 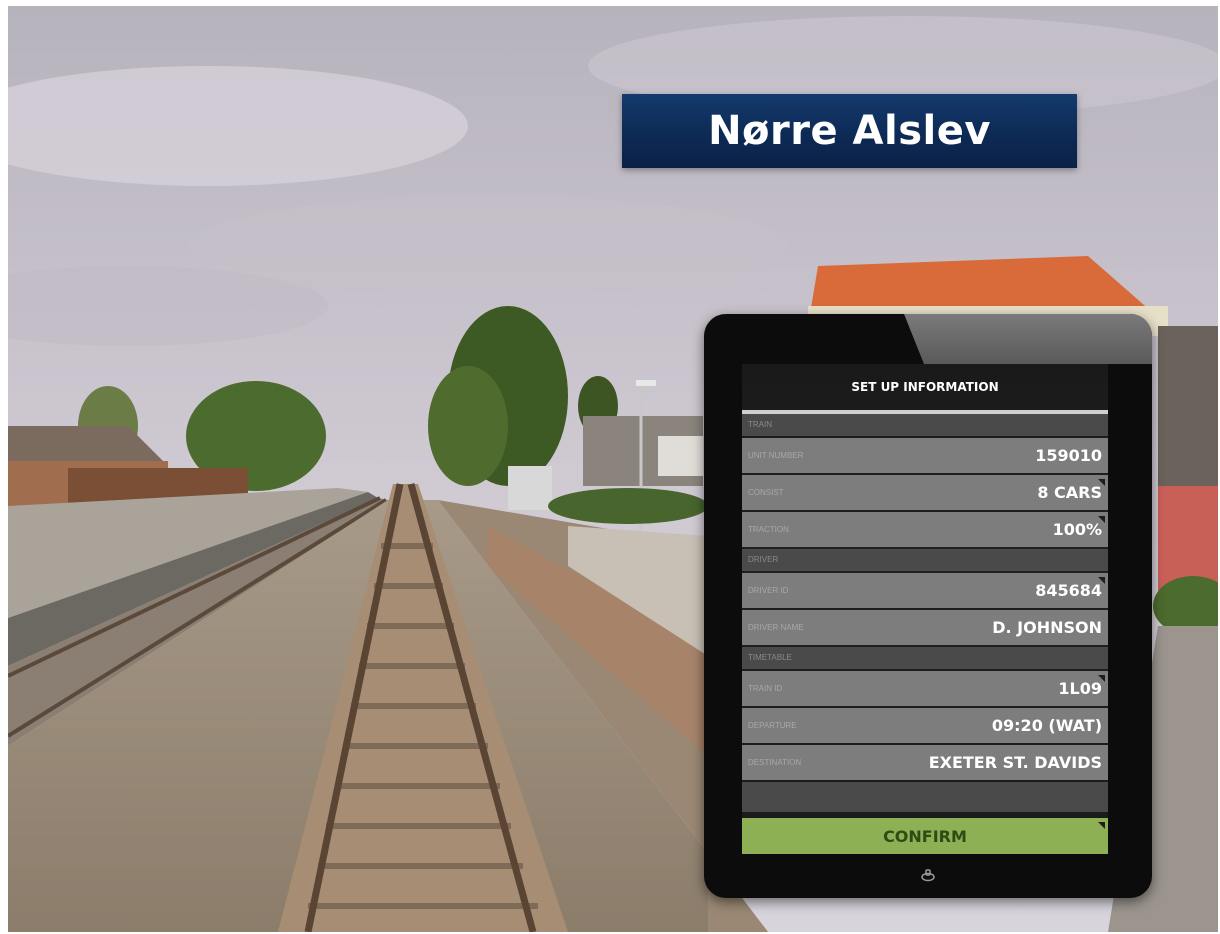 I want to click on section-header-driver: DRIVER, so click(x=925, y=560).